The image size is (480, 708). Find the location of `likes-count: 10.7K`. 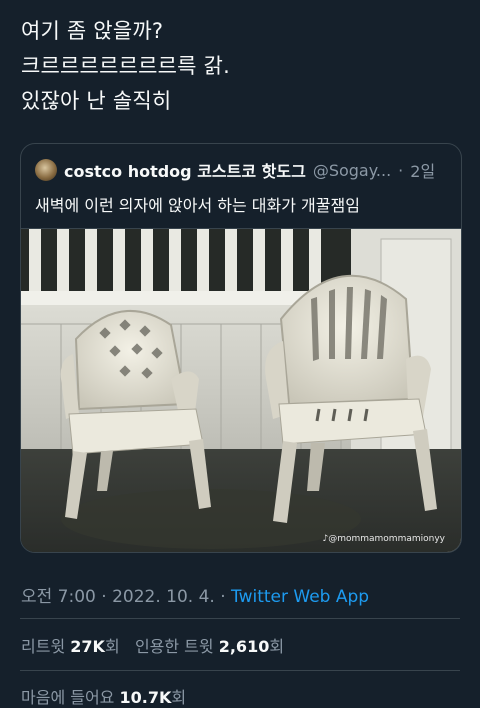

likes-count: 10.7K is located at coordinates (145, 697).